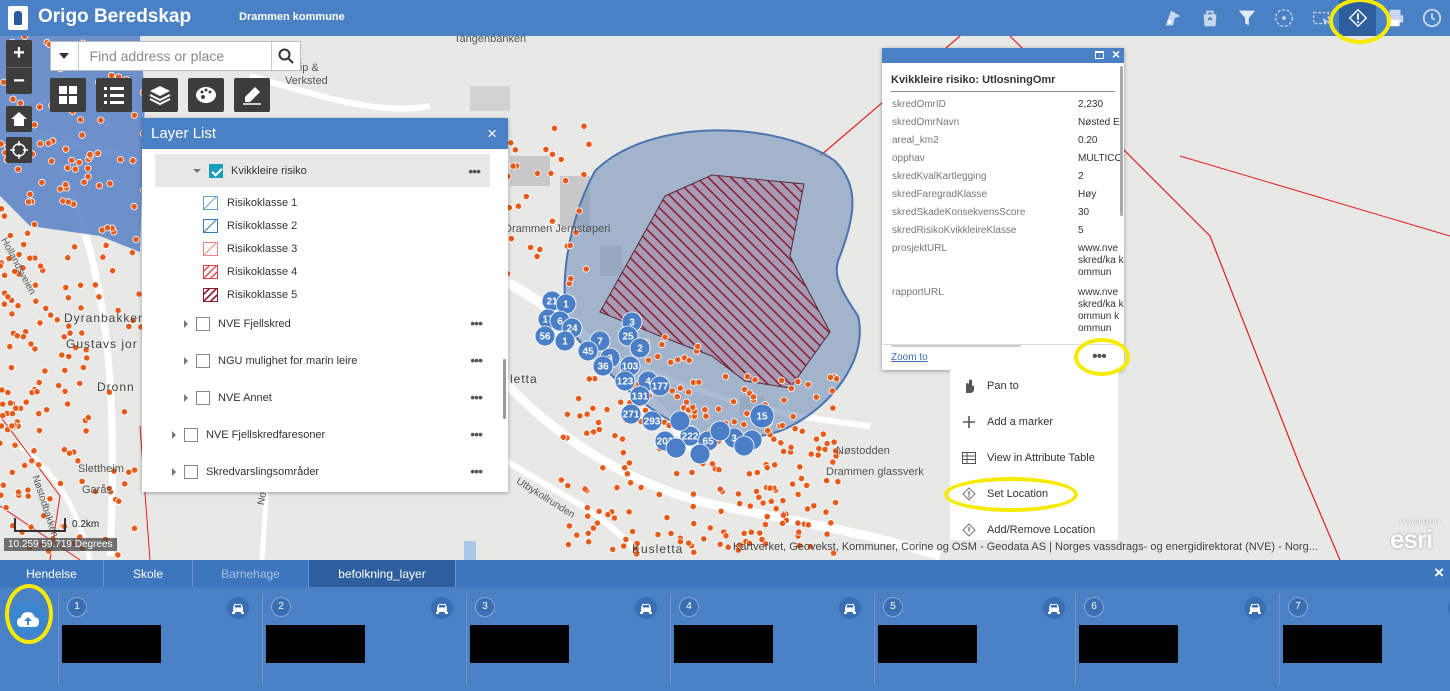 Image resolution: width=1450 pixels, height=691 pixels. I want to click on theme-button, so click(206, 95).